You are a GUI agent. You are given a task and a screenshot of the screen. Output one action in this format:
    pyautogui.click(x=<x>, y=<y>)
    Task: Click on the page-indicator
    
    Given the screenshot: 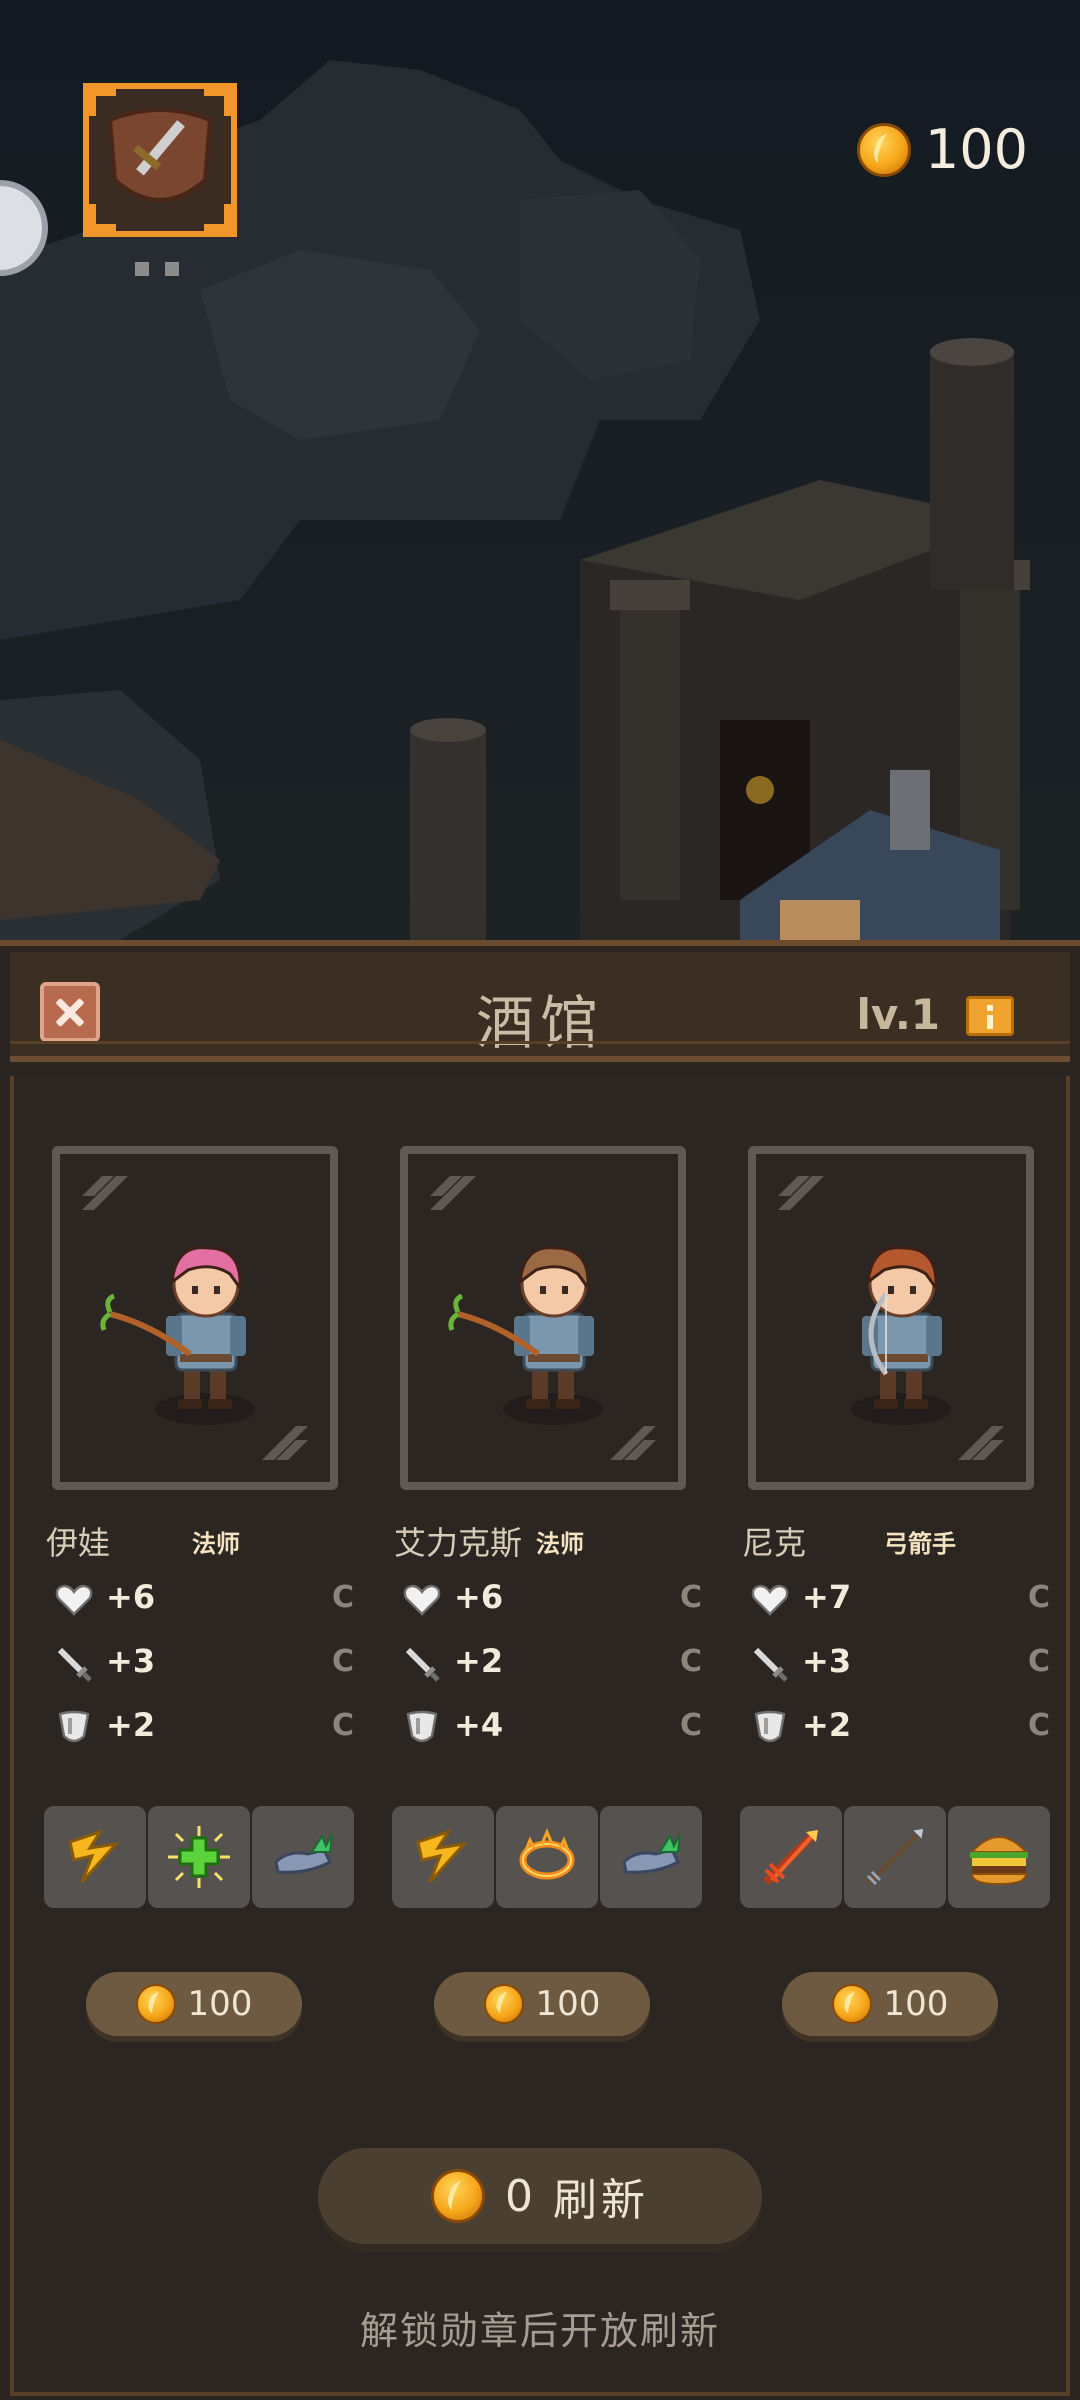 What is the action you would take?
    pyautogui.click(x=157, y=269)
    